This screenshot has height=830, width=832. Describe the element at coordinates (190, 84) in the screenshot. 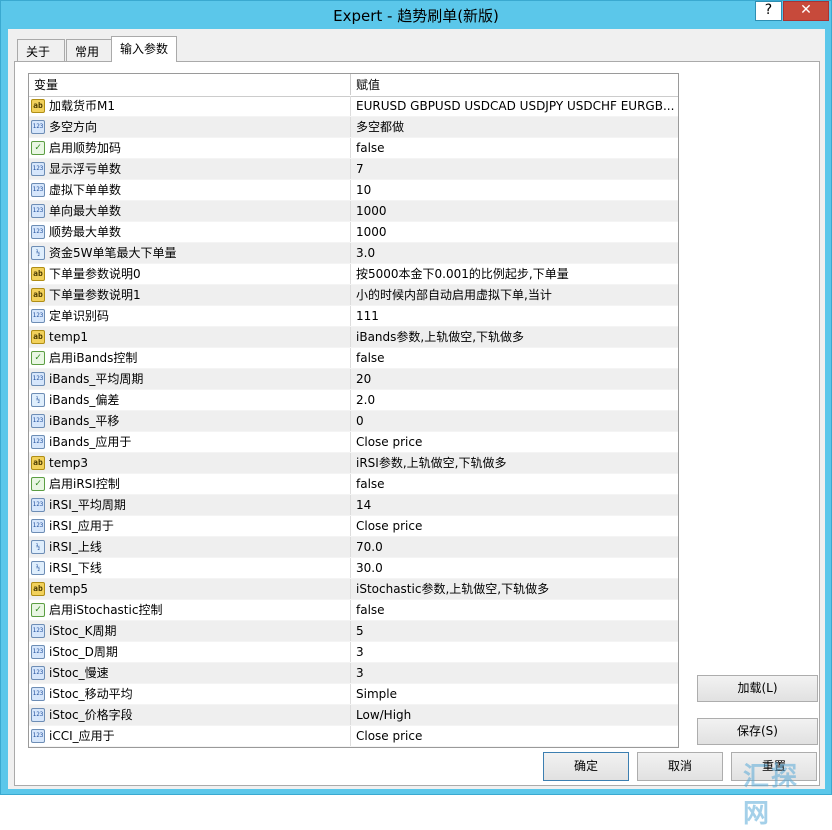

I see `column-header-variable: 变量` at that location.